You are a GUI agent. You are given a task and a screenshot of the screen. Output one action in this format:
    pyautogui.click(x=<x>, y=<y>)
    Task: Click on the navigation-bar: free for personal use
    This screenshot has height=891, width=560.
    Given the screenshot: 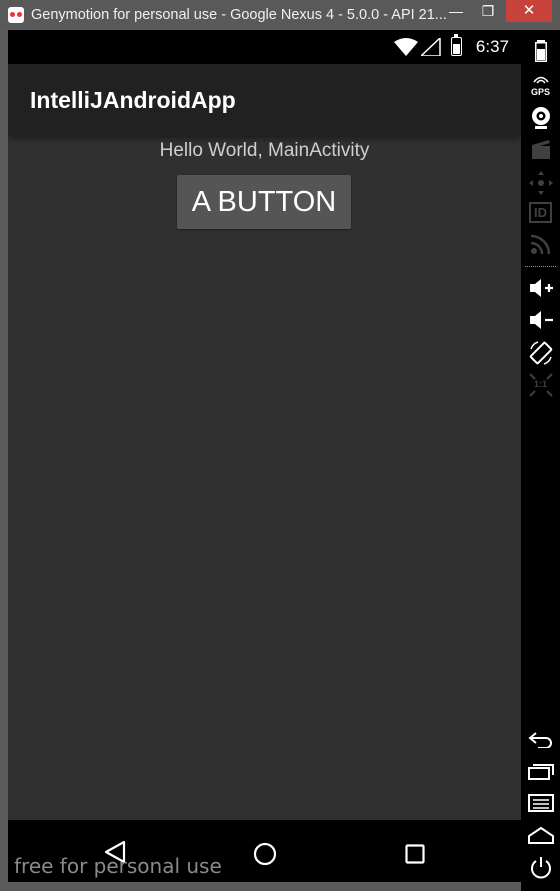 What is the action you would take?
    pyautogui.click(x=264, y=851)
    